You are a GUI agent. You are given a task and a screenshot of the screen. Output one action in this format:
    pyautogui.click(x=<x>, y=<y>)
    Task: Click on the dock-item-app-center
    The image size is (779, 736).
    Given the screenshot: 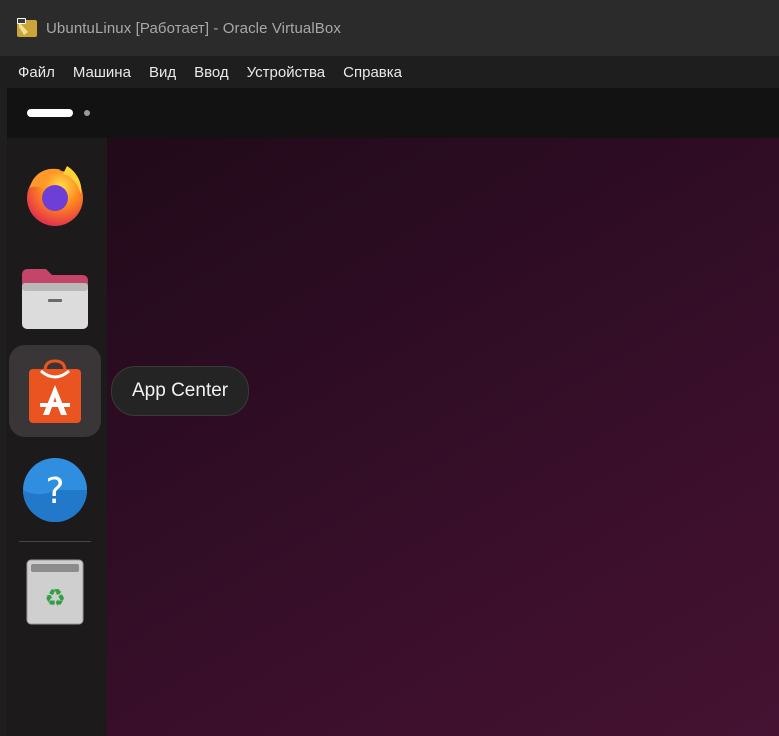 What is the action you would take?
    pyautogui.click(x=55, y=391)
    